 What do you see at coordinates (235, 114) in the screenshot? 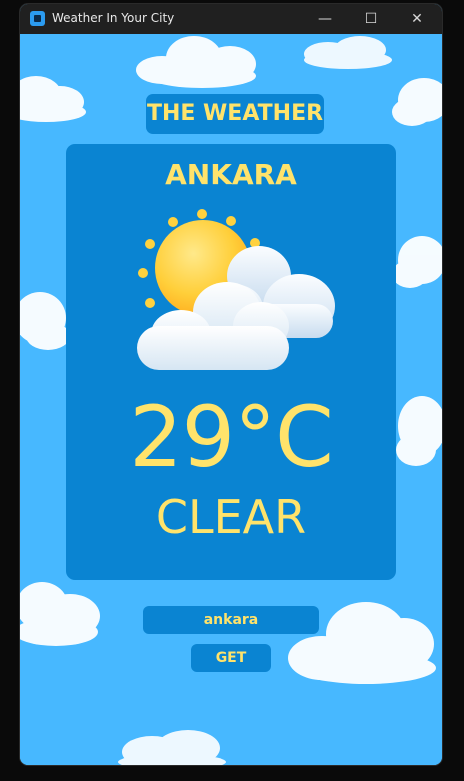
I see `app-heading: THE WEATHER` at bounding box center [235, 114].